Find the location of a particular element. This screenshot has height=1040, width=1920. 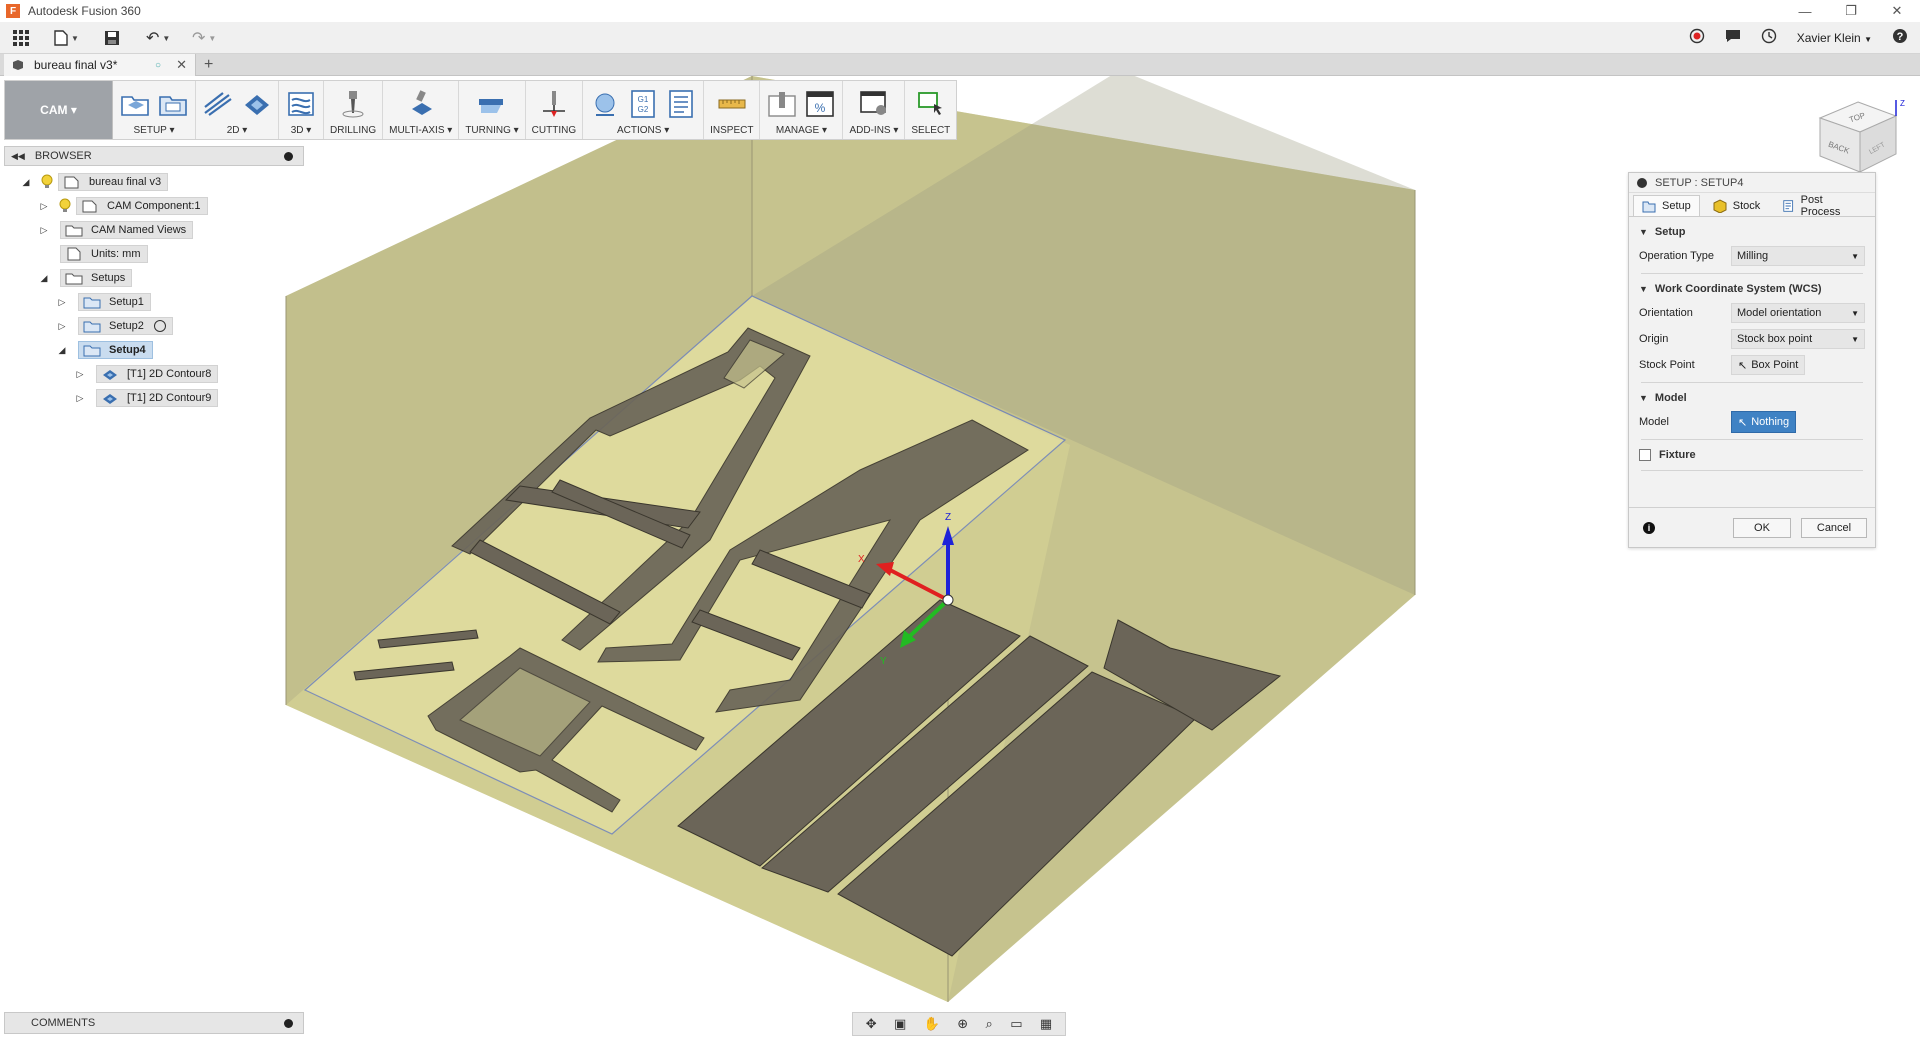

section-setup: ▼ Setup is located at coordinates (1752, 232).